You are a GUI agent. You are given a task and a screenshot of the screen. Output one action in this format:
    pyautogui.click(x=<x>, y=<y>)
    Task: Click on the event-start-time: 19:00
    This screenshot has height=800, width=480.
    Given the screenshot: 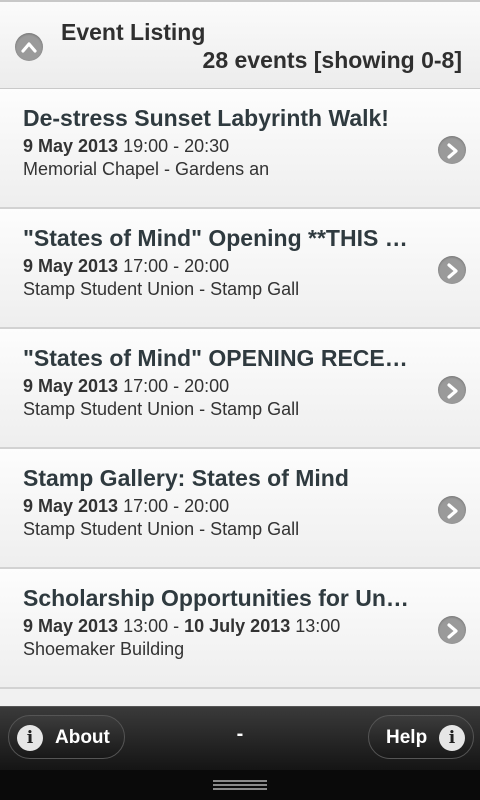 What is the action you would take?
    pyautogui.click(x=146, y=146)
    